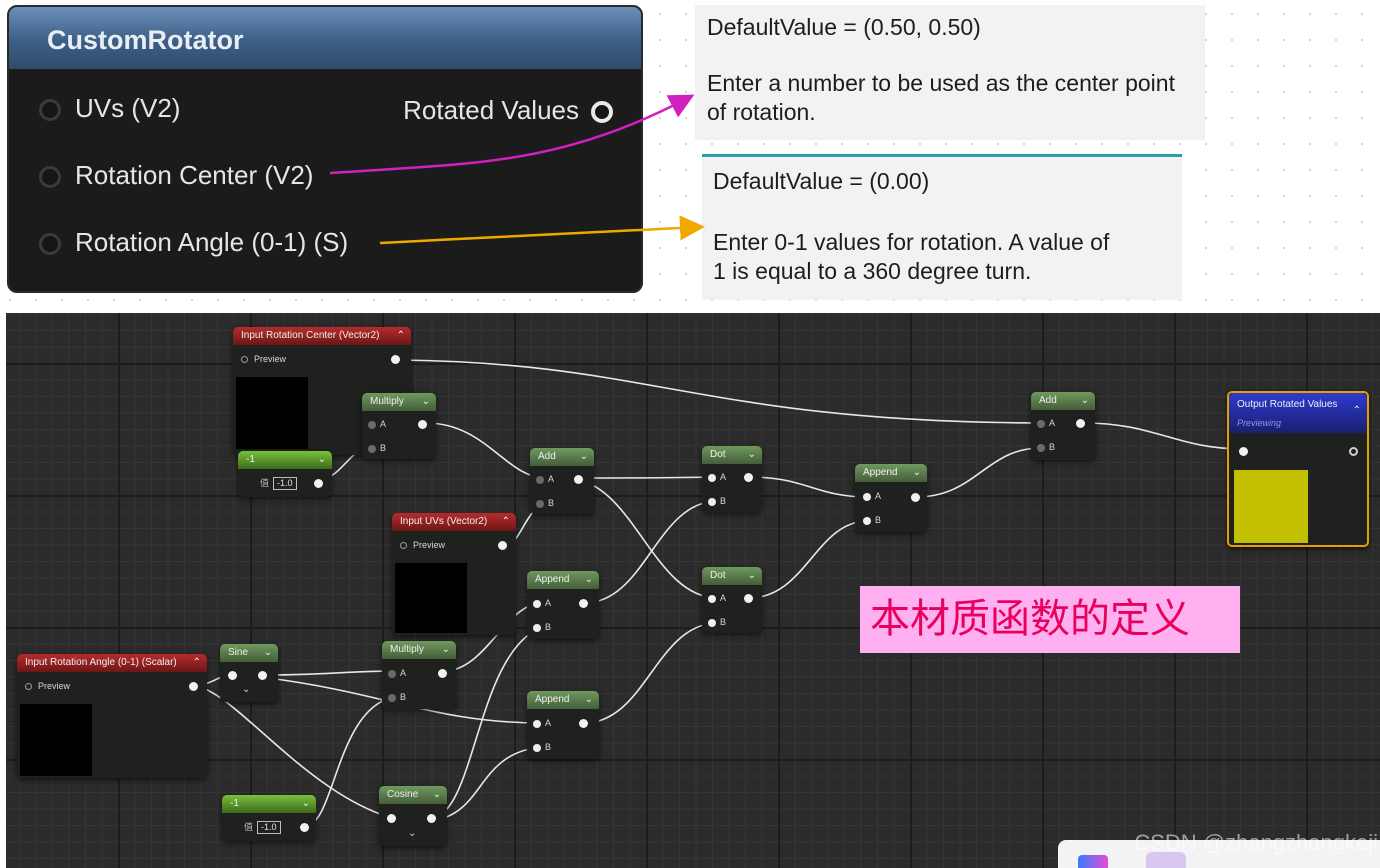  What do you see at coordinates (1093, 861) in the screenshot?
I see `app-icon` at bounding box center [1093, 861].